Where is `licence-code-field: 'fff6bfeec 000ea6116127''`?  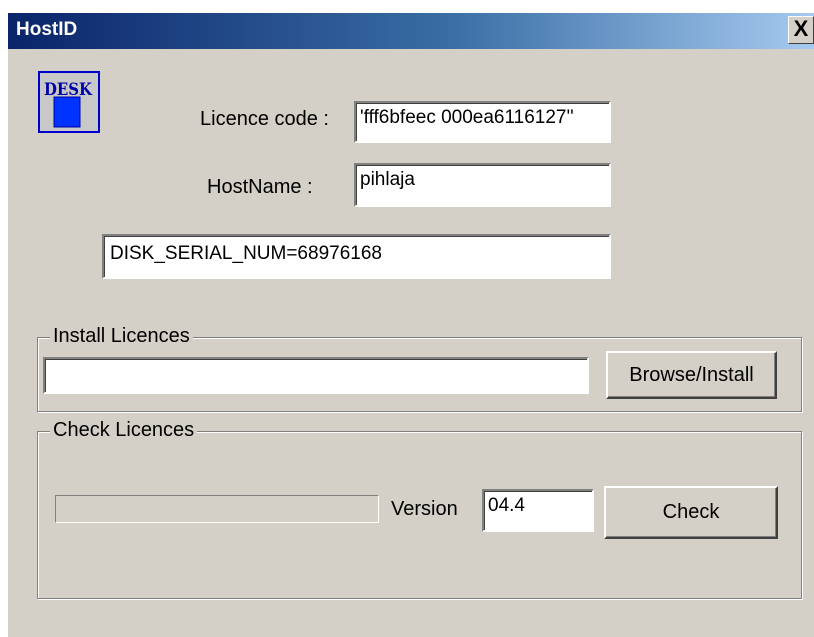
licence-code-field: 'fff6bfeec 000ea6116127'' is located at coordinates (482, 122).